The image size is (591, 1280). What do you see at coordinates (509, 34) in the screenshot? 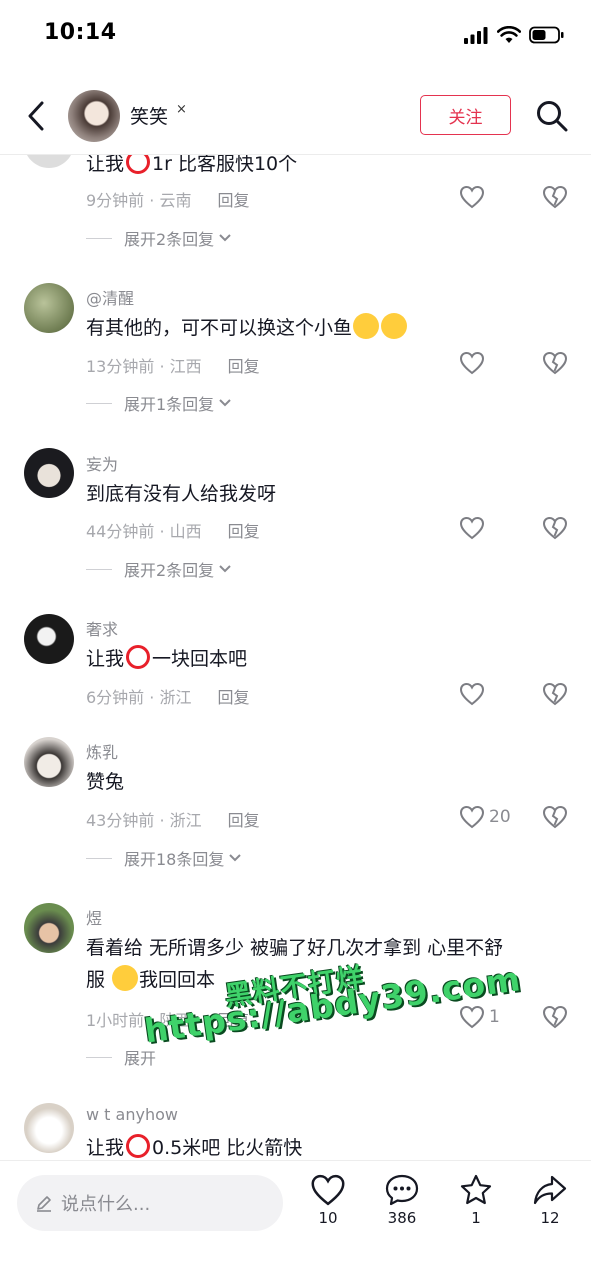
I see `wifi-icon` at bounding box center [509, 34].